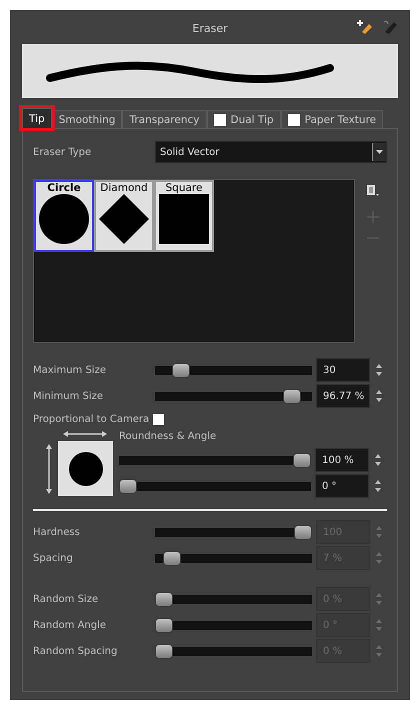  What do you see at coordinates (243, 119) in the screenshot?
I see `tab: Dual Tip` at bounding box center [243, 119].